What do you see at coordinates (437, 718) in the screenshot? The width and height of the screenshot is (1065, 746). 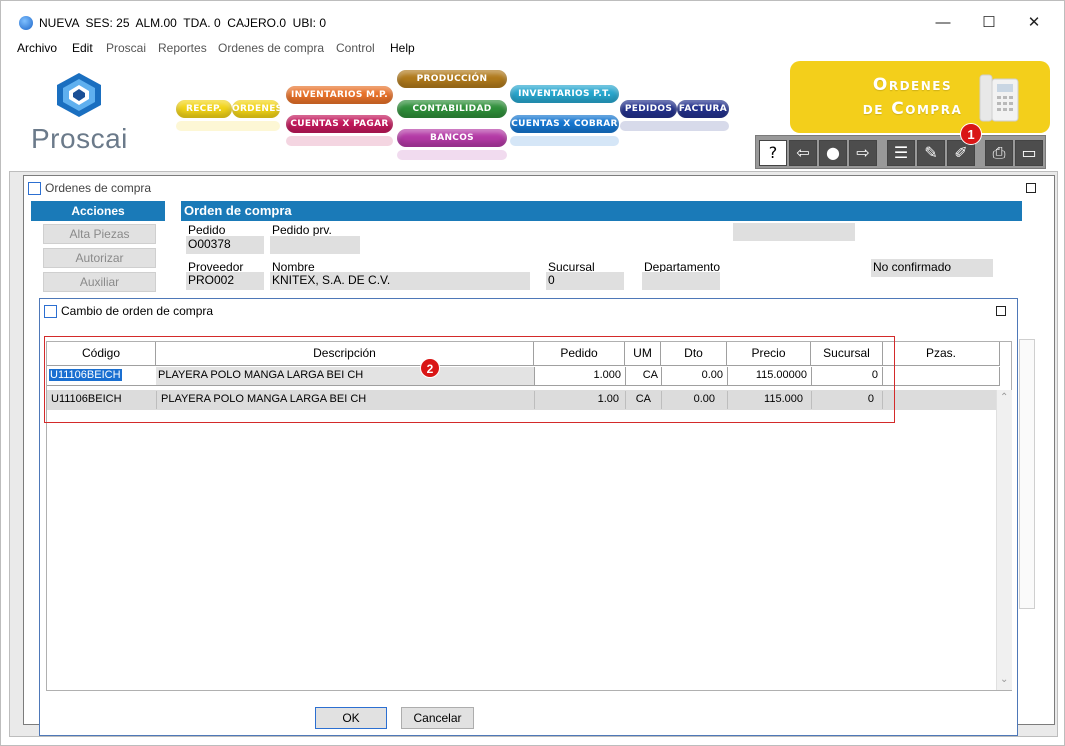 I see `cancel-button: Cancelar` at bounding box center [437, 718].